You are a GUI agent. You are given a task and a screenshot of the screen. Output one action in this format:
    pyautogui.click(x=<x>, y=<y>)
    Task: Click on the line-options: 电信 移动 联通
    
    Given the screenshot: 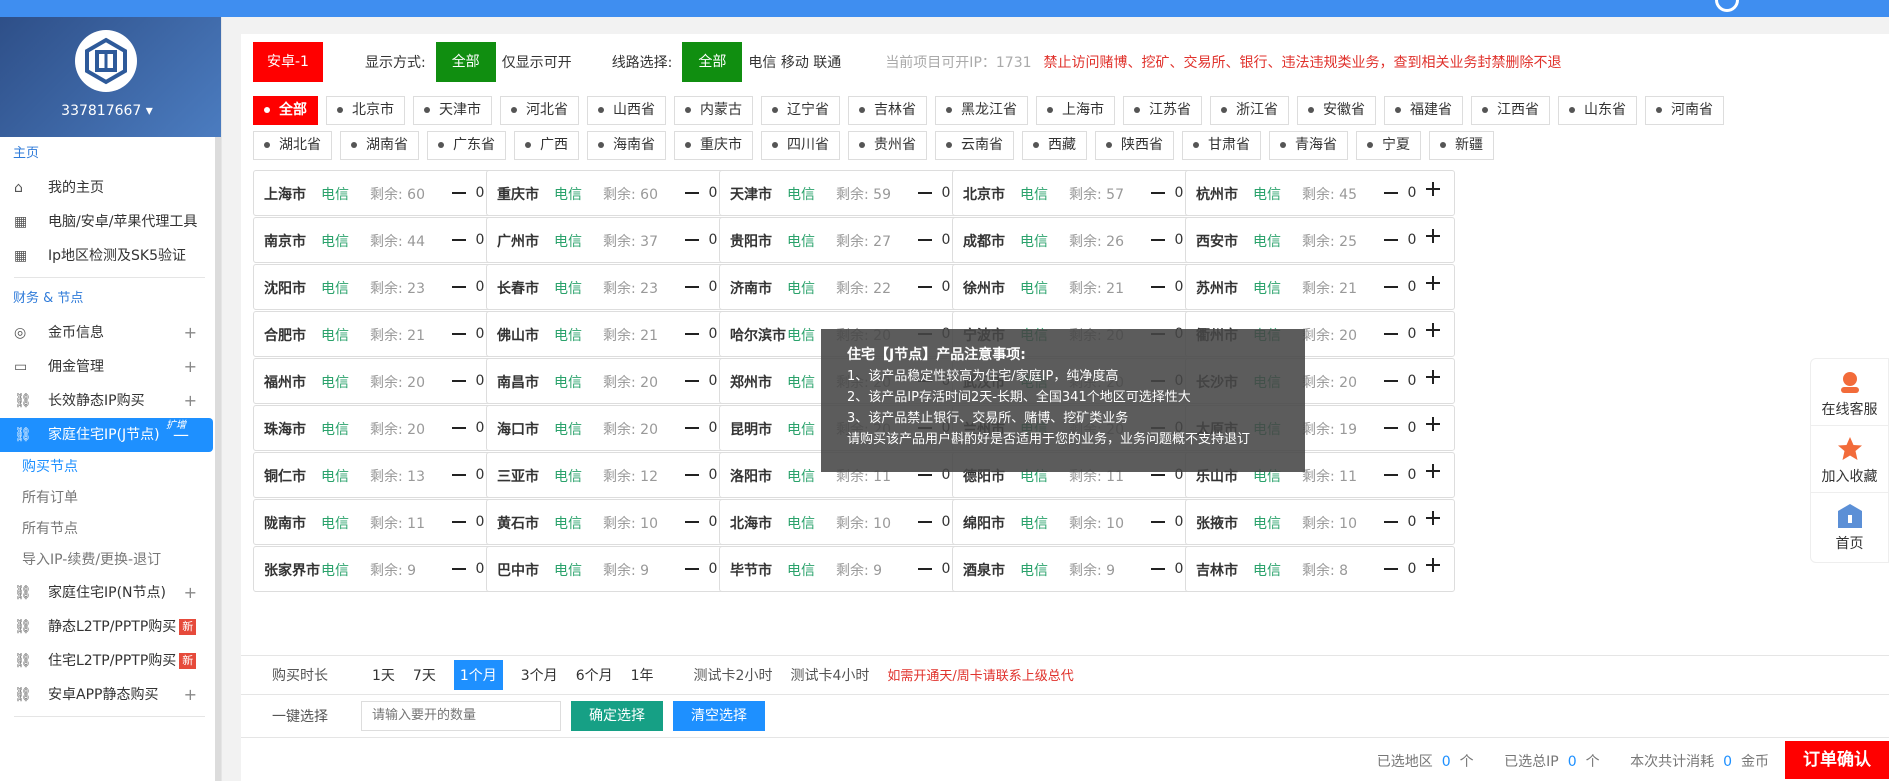 What is the action you would take?
    pyautogui.click(x=794, y=62)
    